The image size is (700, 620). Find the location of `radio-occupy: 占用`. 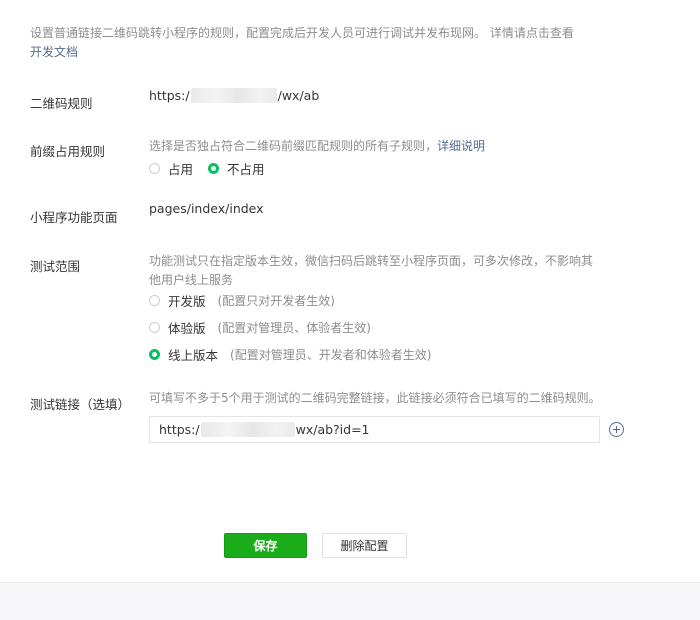

radio-occupy: 占用 is located at coordinates (171, 168).